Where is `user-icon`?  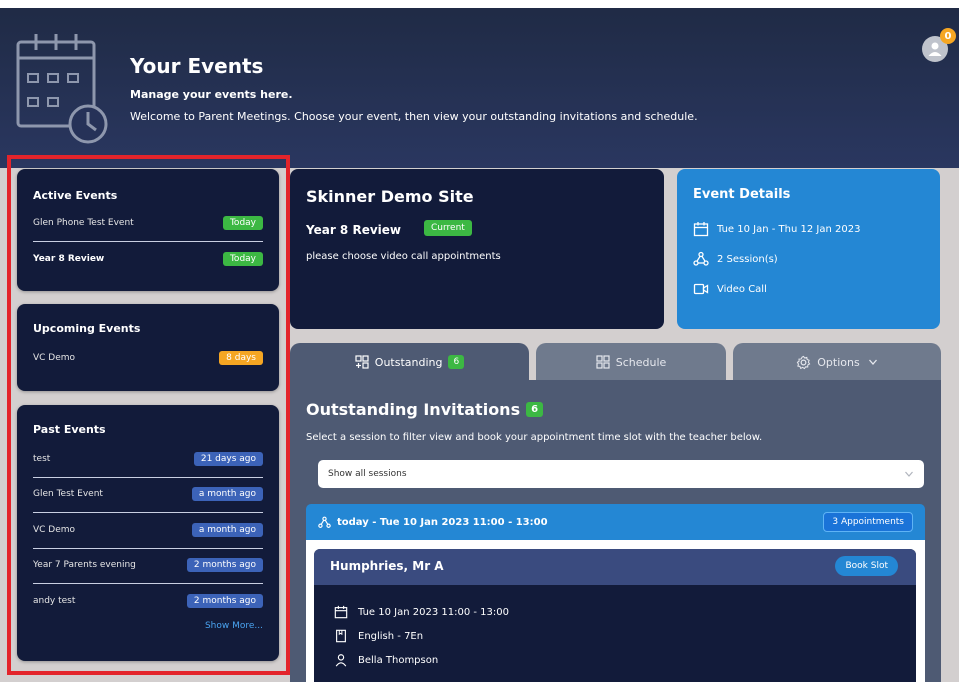 user-icon is located at coordinates (935, 49).